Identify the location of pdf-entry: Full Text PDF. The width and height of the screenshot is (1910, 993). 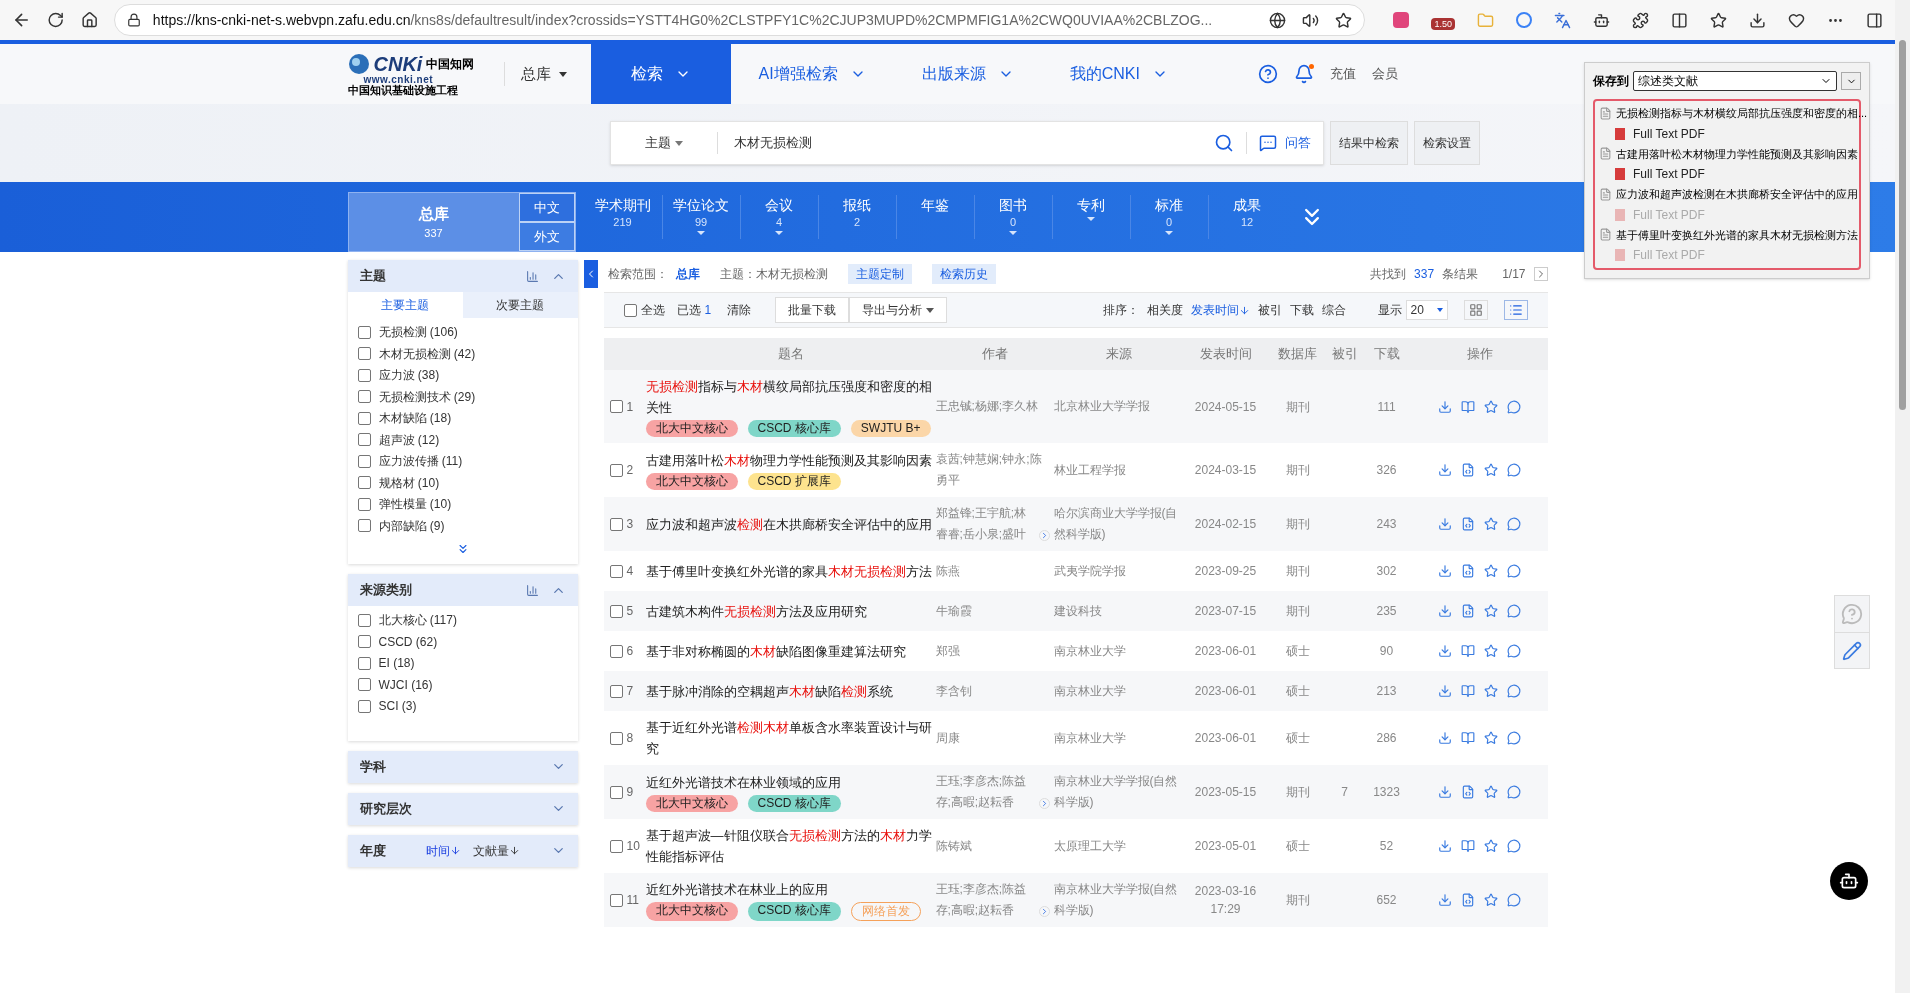
(1727, 133).